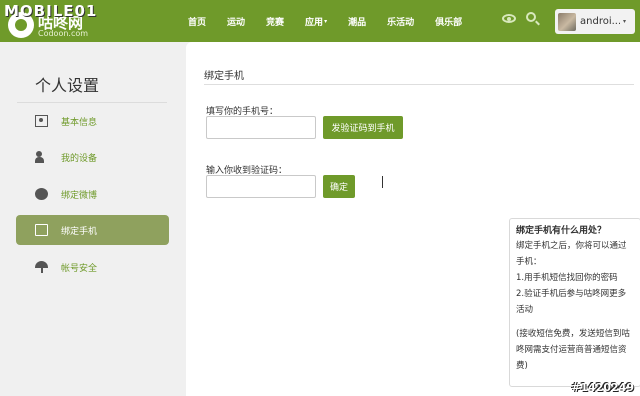  I want to click on nav-competition: 竞赛, so click(275, 21).